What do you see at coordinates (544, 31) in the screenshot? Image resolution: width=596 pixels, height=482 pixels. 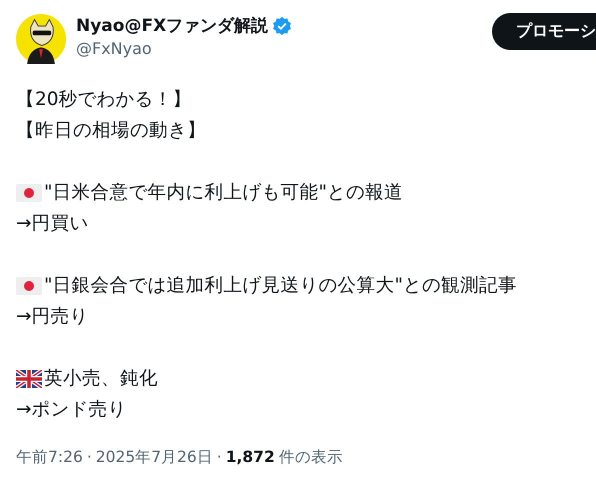 I see `promote-button: プロモーシ` at bounding box center [544, 31].